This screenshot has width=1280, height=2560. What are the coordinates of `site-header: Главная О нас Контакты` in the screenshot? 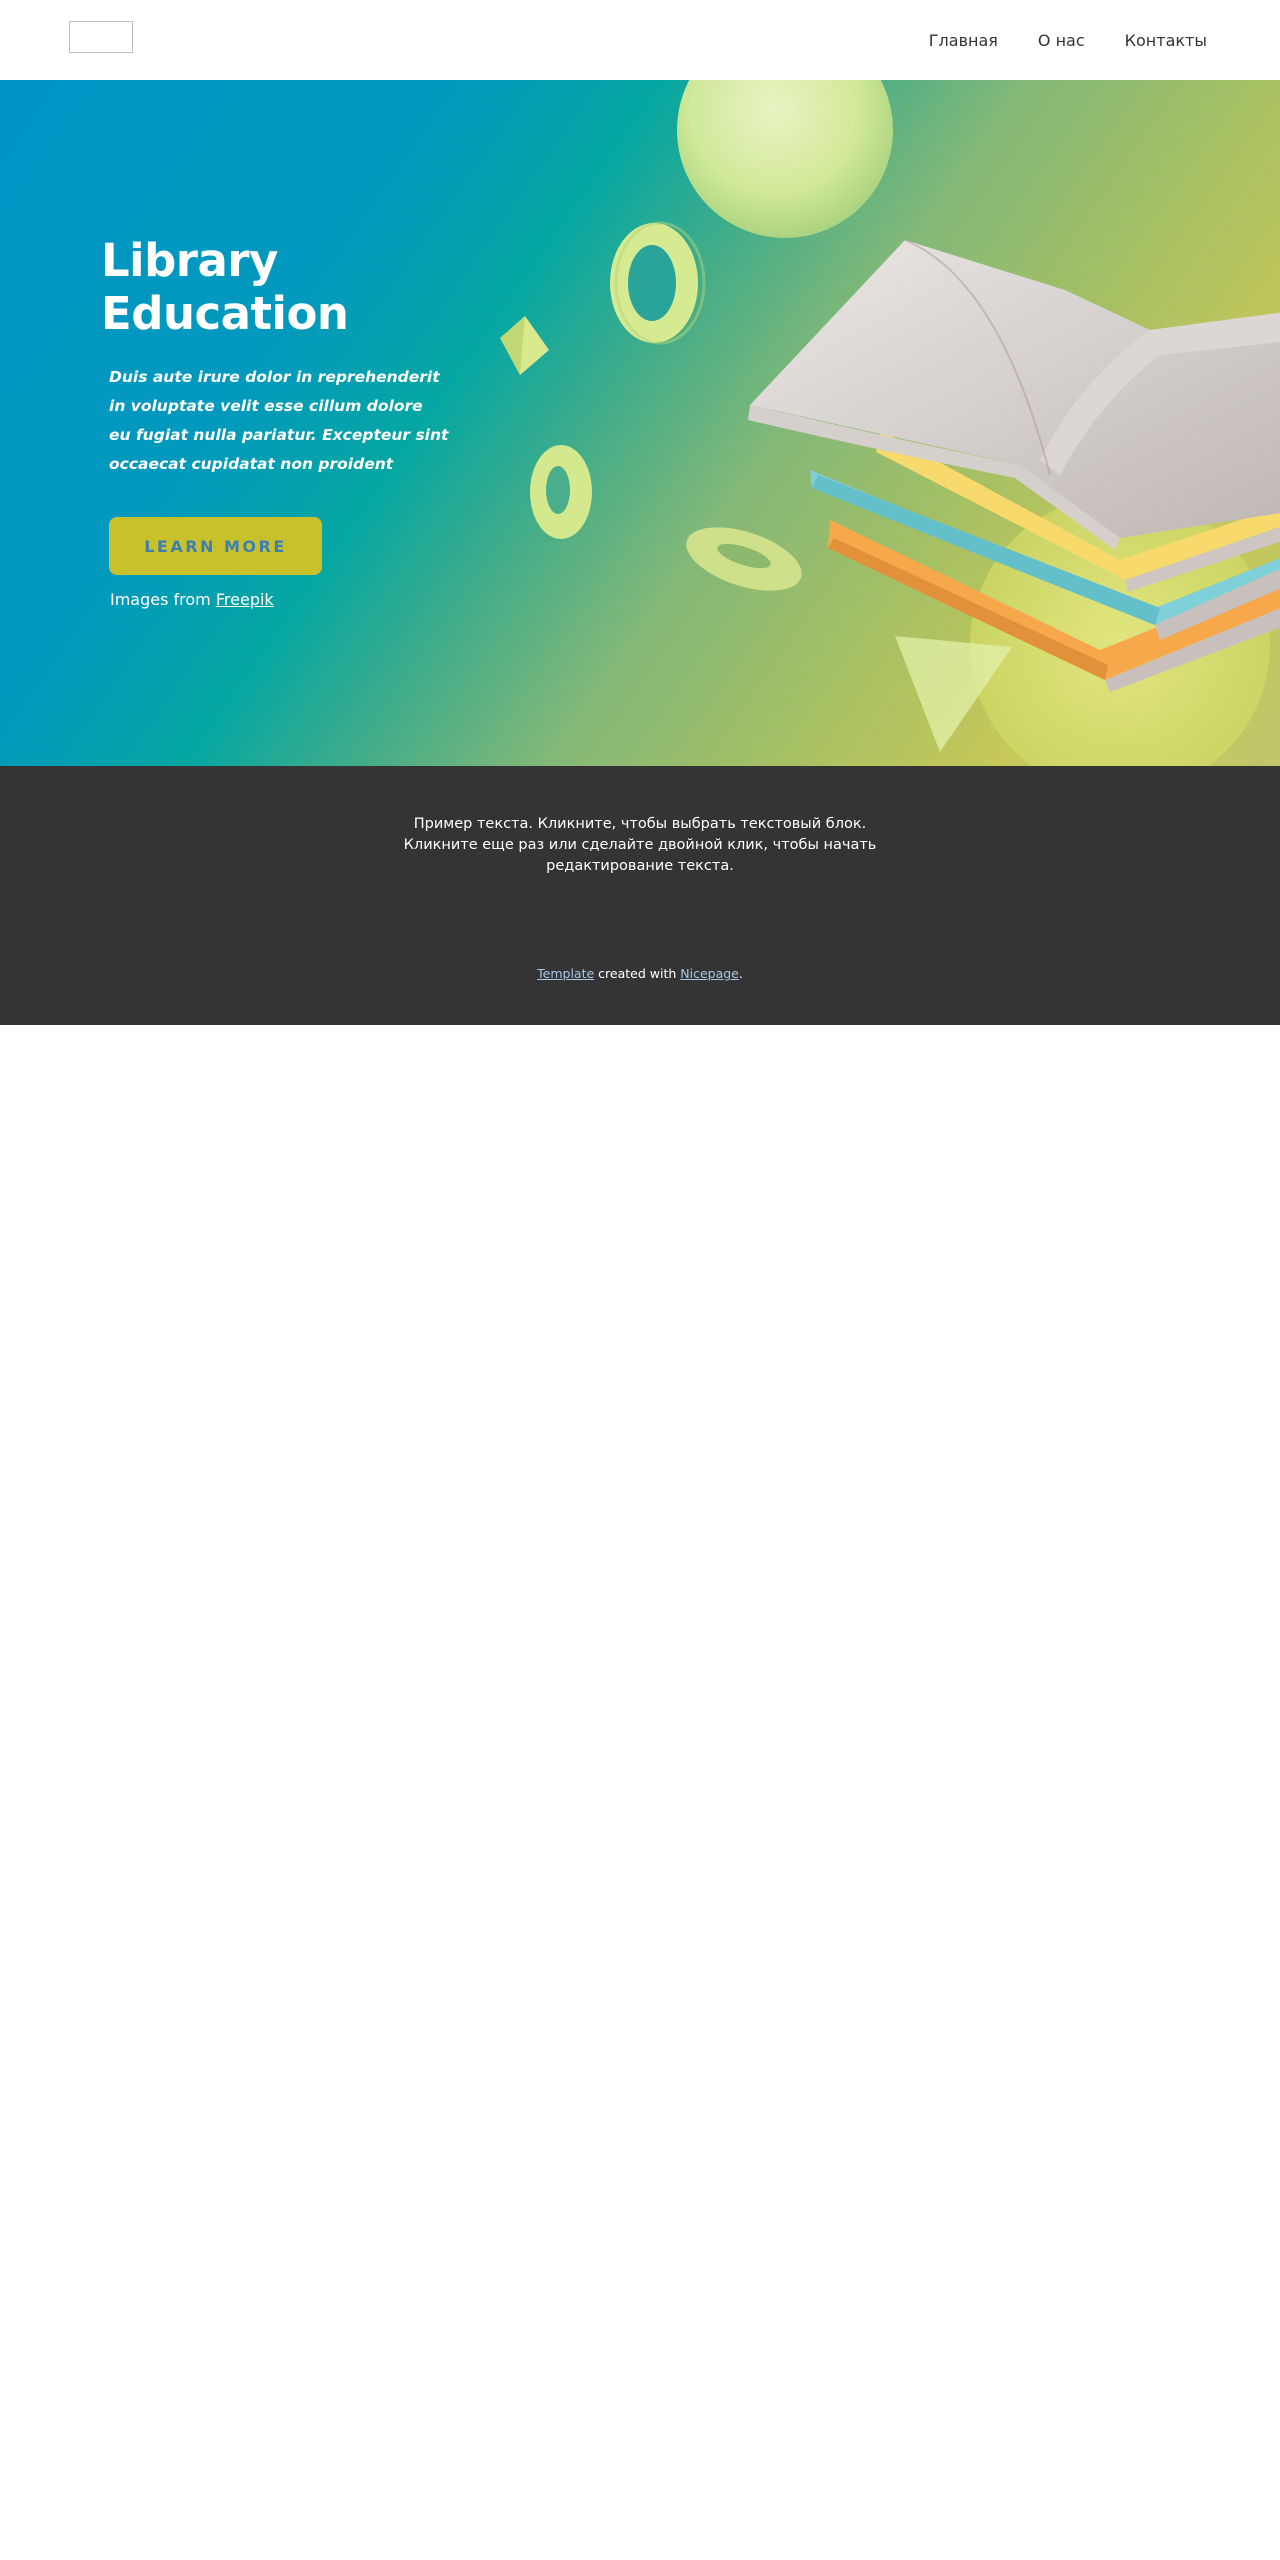 It's located at (640, 40).